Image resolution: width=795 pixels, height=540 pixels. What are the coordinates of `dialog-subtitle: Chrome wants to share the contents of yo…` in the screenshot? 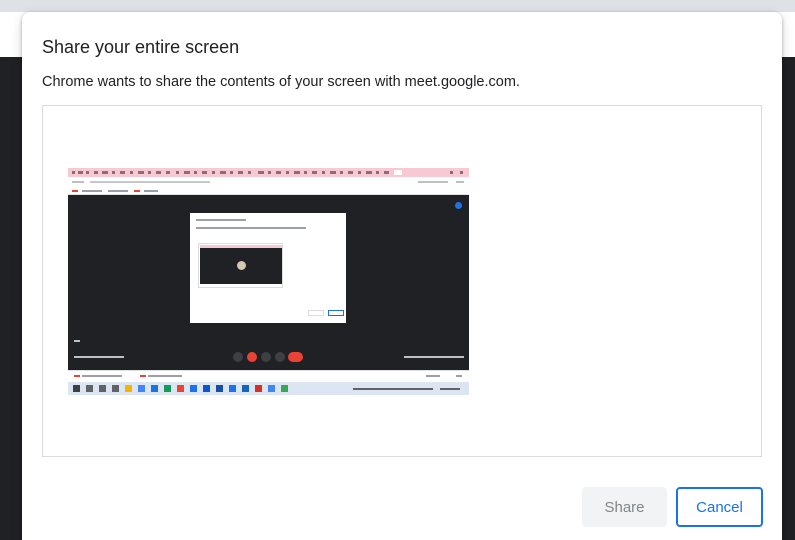 It's located at (281, 82).